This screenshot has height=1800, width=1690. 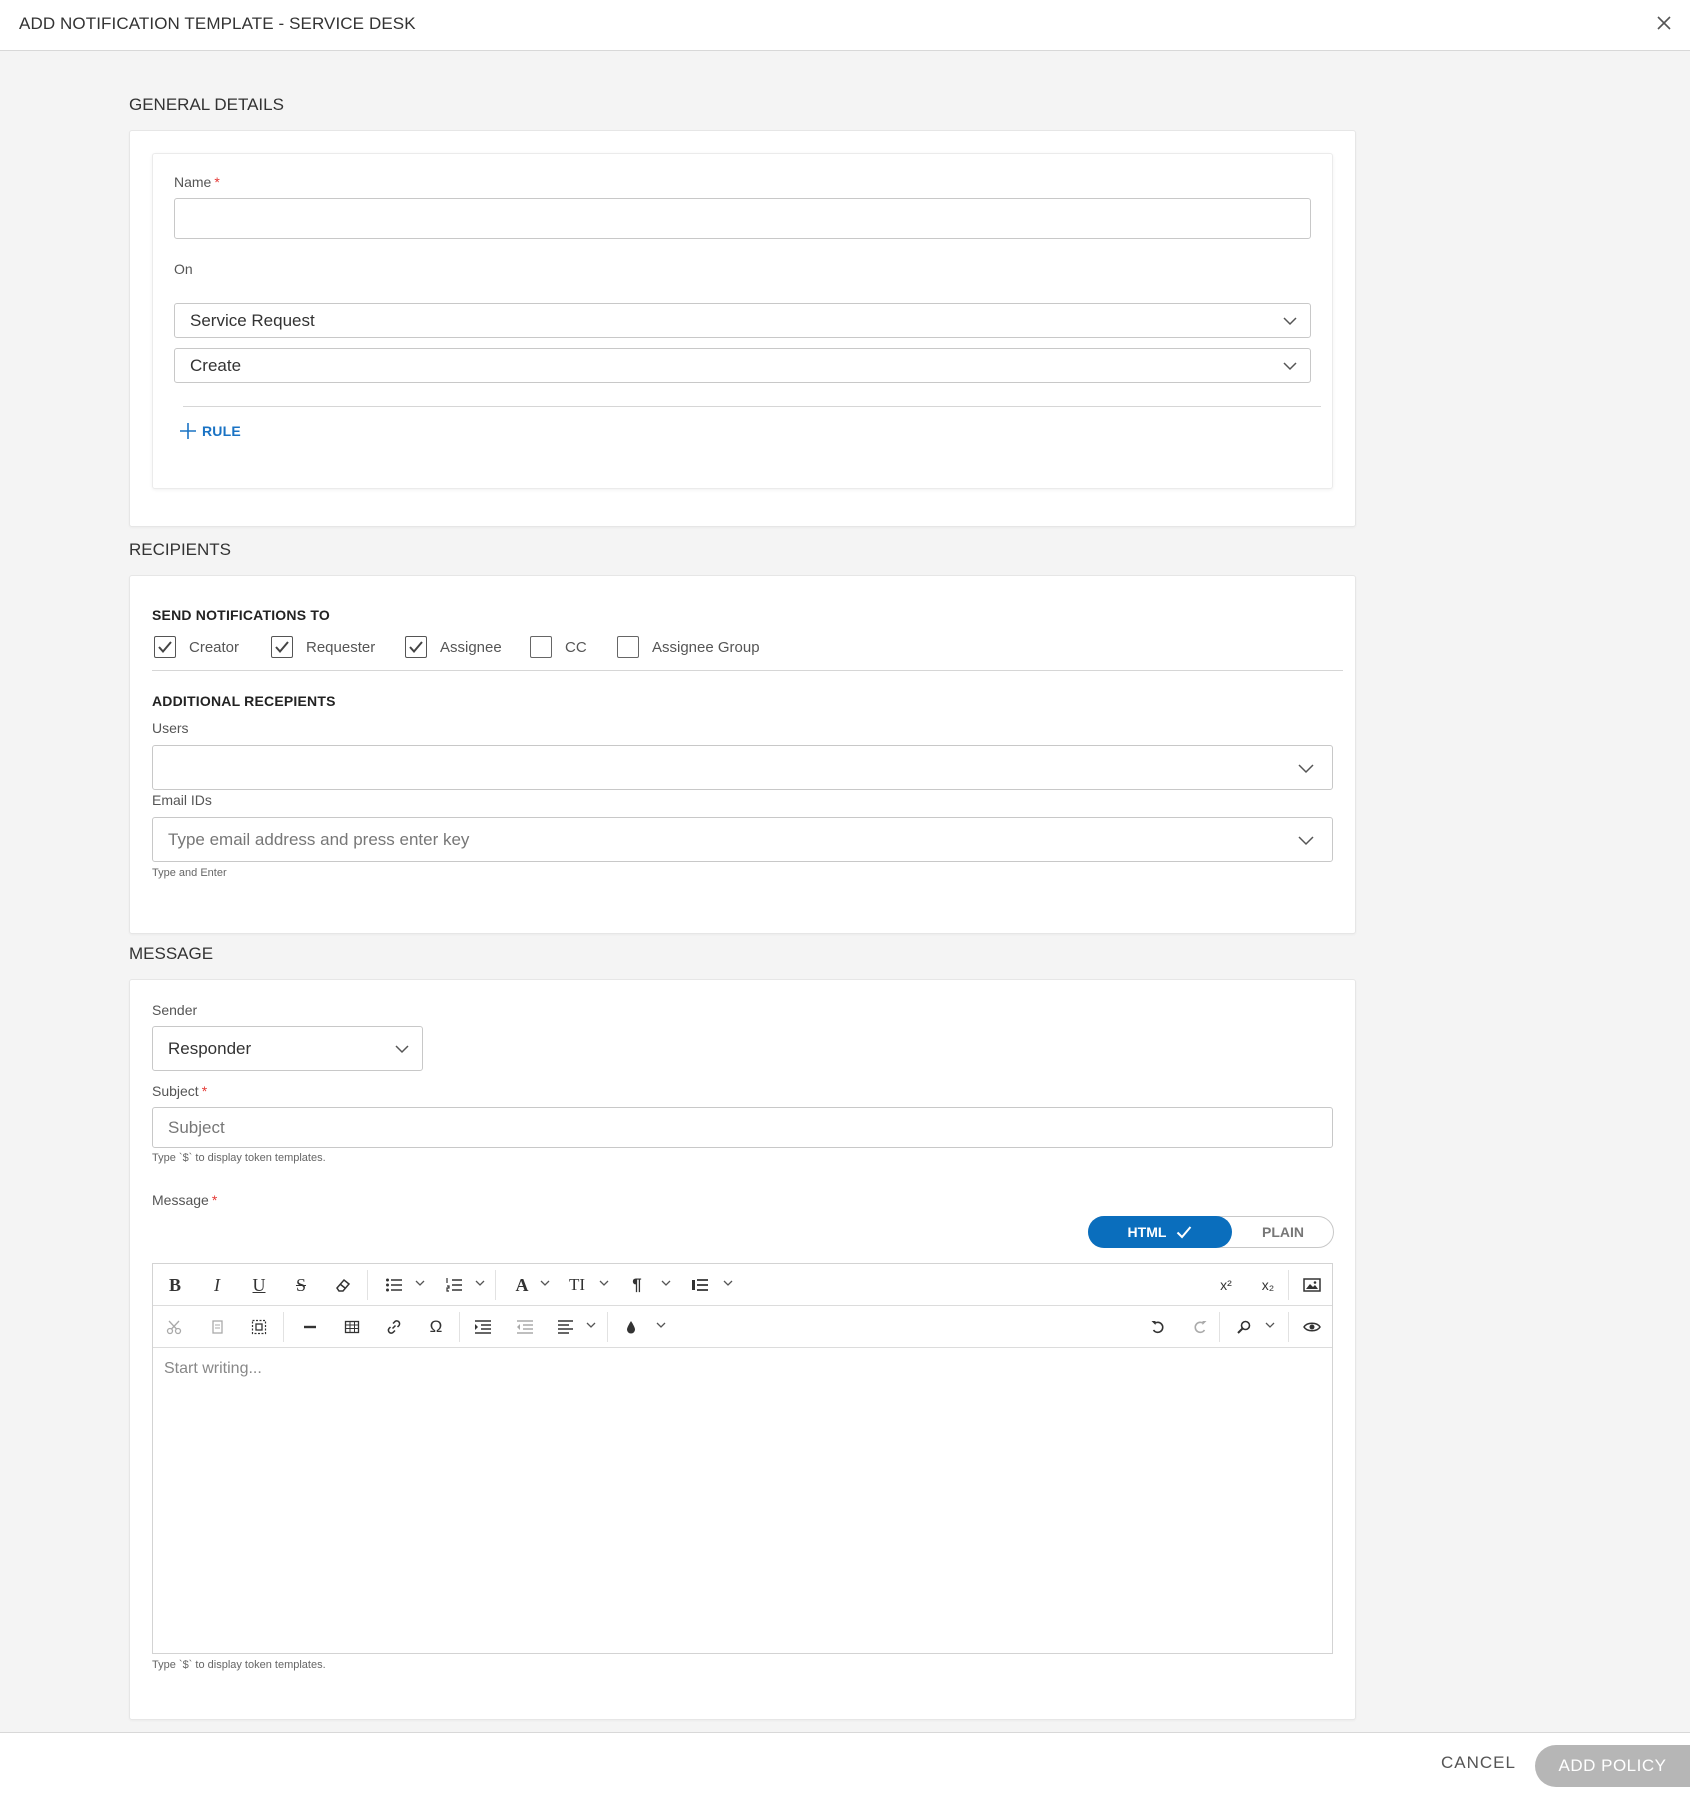 I want to click on paragraph-icon: ¶, so click(x=637, y=1285).